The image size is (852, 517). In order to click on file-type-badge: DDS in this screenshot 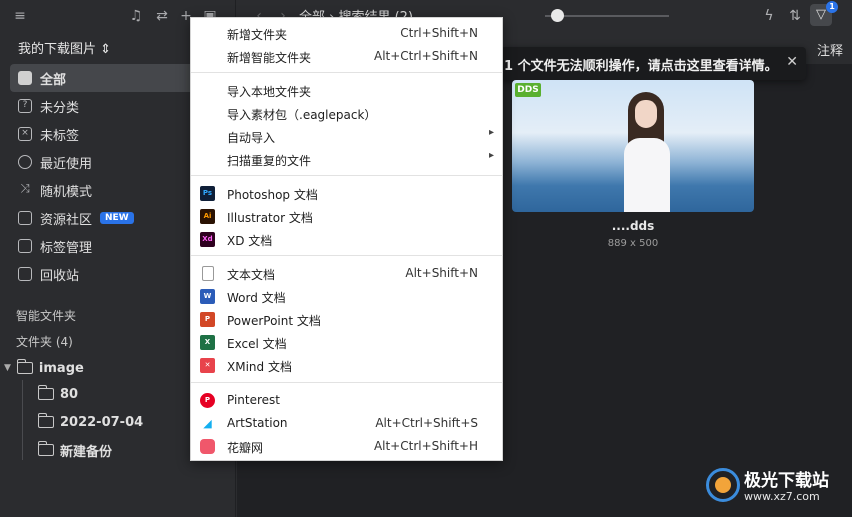, I will do `click(528, 90)`.